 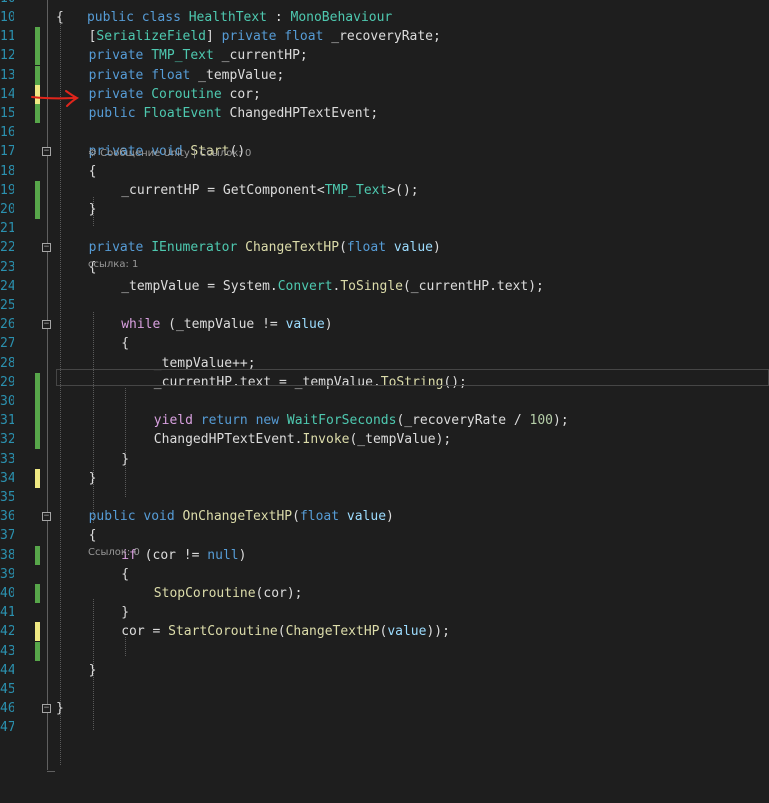 What do you see at coordinates (384, 209) in the screenshot?
I see `code-line: 20}` at bounding box center [384, 209].